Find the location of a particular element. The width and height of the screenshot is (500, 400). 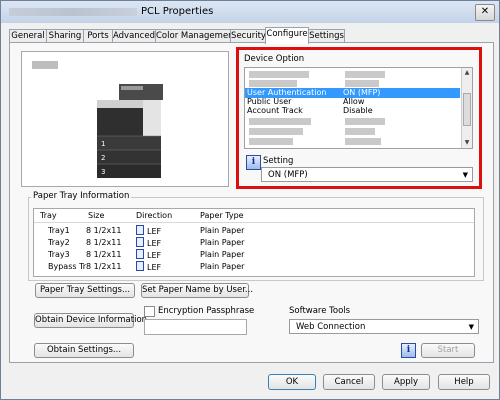

obtain-device-information-button: Obtain Device Information is located at coordinates (90, 320).